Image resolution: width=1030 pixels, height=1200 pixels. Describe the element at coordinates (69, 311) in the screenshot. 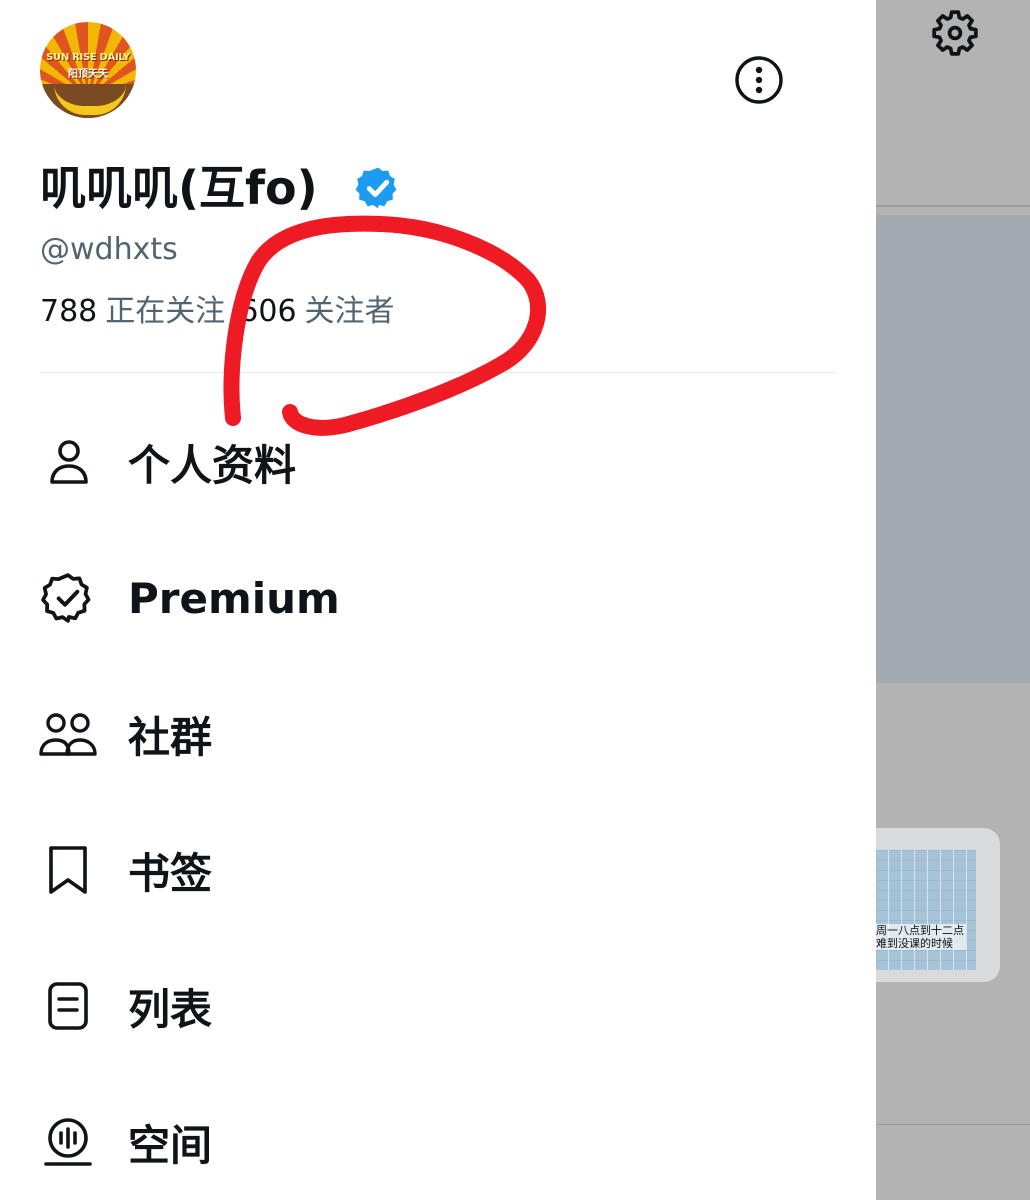

I see `following-count: 788` at that location.